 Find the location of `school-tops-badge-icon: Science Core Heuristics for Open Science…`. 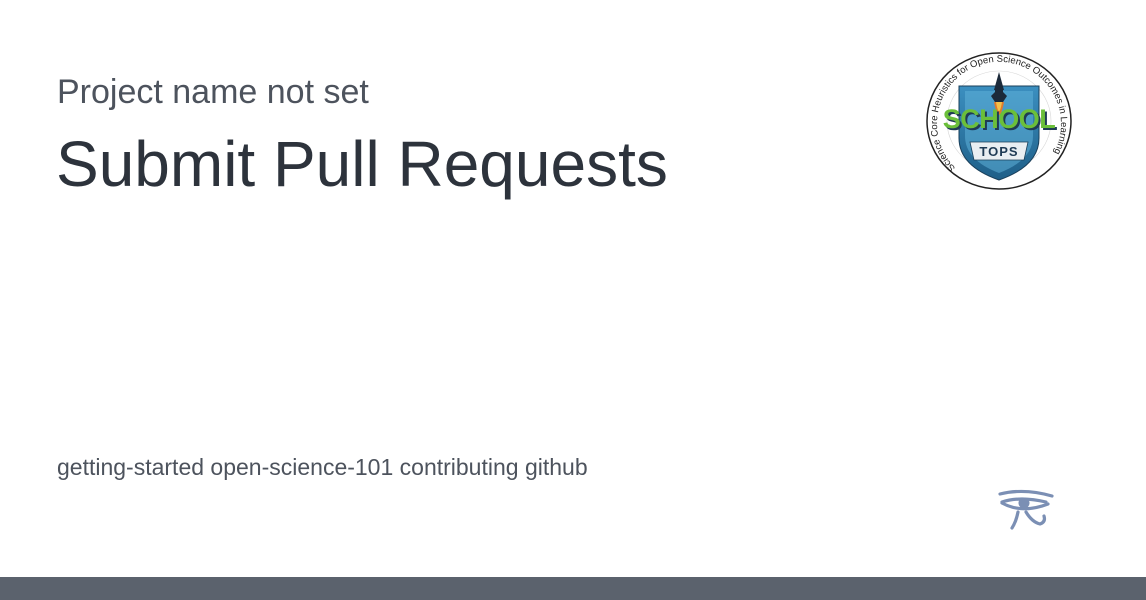

school-tops-badge-icon: Science Core Heuristics for Open Science… is located at coordinates (999, 121).